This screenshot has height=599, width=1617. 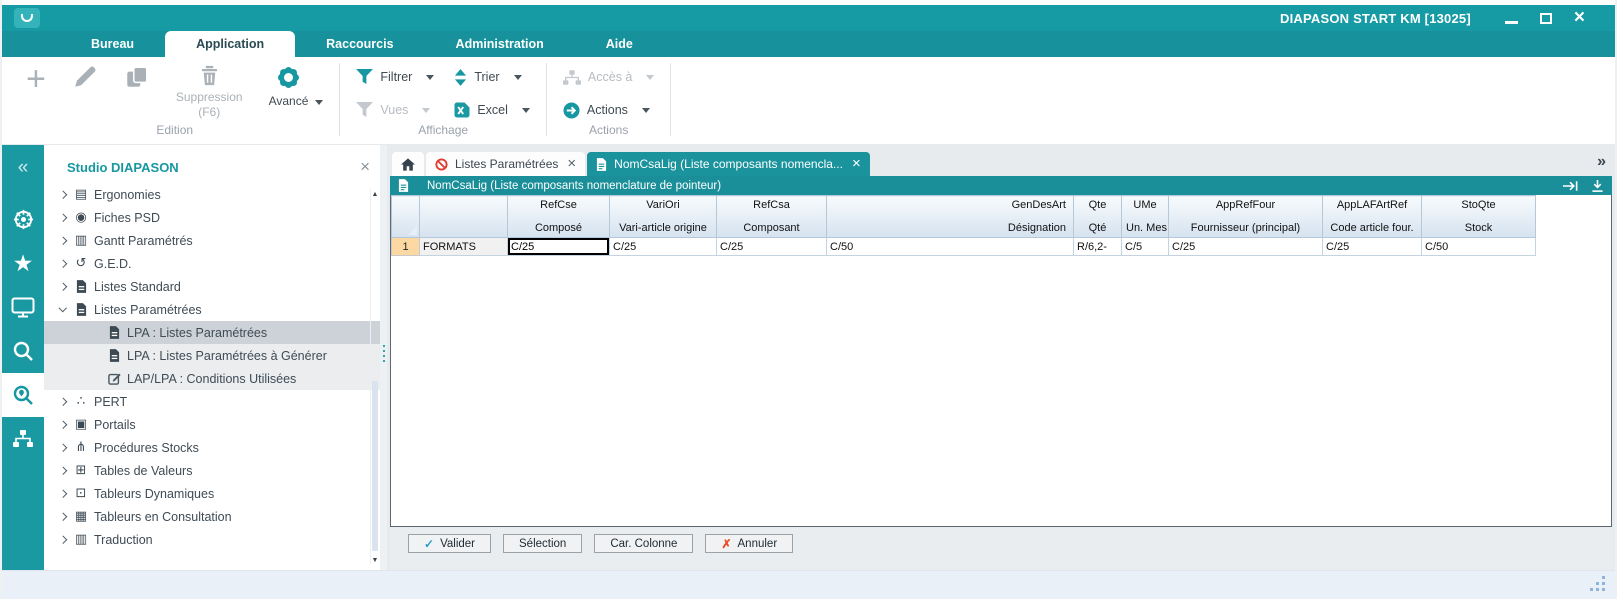 What do you see at coordinates (375, 560) in the screenshot?
I see `scroll-down-icon: ▼` at bounding box center [375, 560].